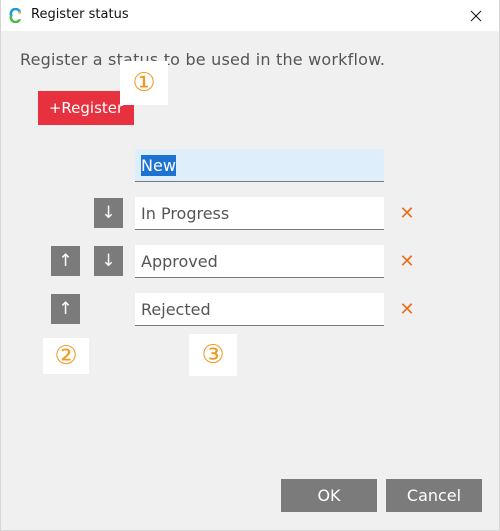  I want to click on close-button, so click(476, 15).